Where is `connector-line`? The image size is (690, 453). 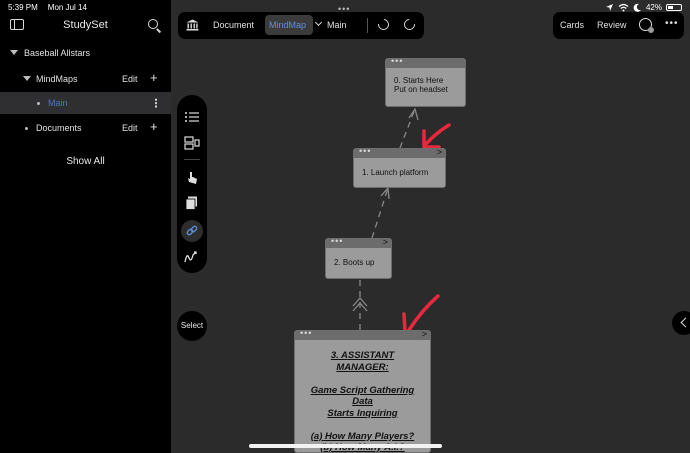
connector-line is located at coordinates (387, 219).